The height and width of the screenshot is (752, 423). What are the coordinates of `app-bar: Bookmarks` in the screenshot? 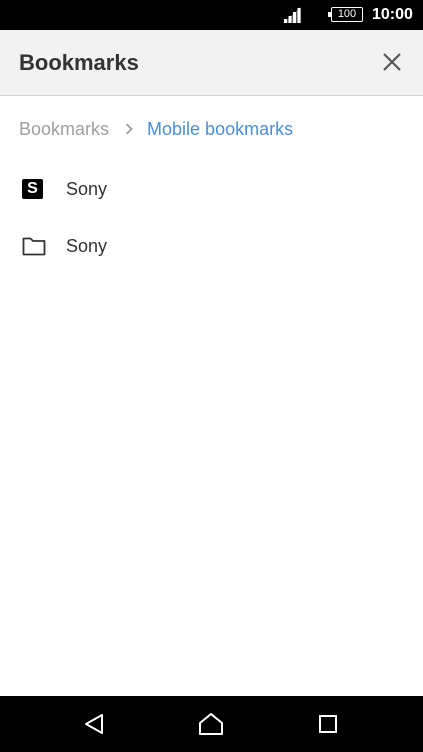 It's located at (211, 63).